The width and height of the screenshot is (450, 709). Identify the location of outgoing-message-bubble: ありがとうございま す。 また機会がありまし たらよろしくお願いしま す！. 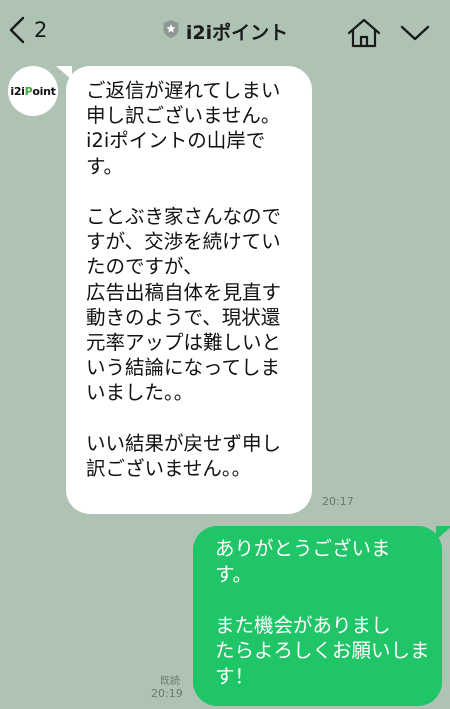
(321, 616).